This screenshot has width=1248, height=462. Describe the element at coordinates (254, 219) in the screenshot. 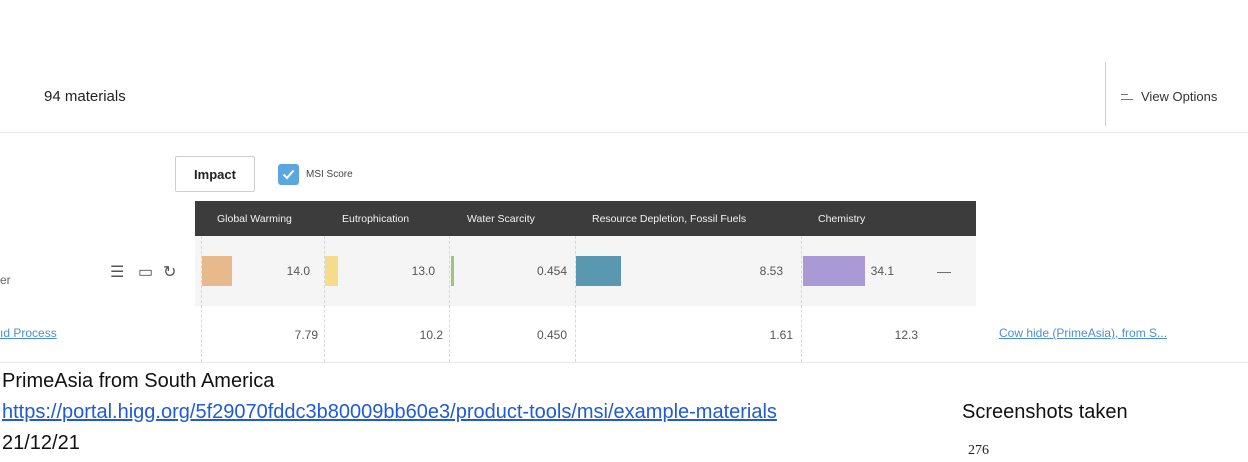

I see `column-header-global-warming: Global Warming` at that location.